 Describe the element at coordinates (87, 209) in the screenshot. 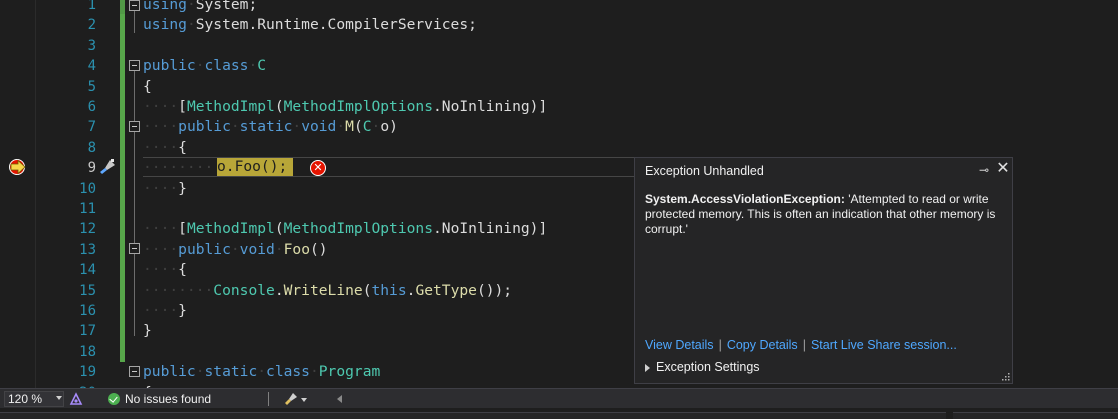

I see `line-number: 11` at that location.